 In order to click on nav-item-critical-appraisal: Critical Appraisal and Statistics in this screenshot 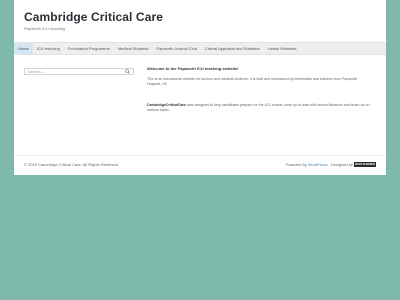, I will do `click(232, 48)`.